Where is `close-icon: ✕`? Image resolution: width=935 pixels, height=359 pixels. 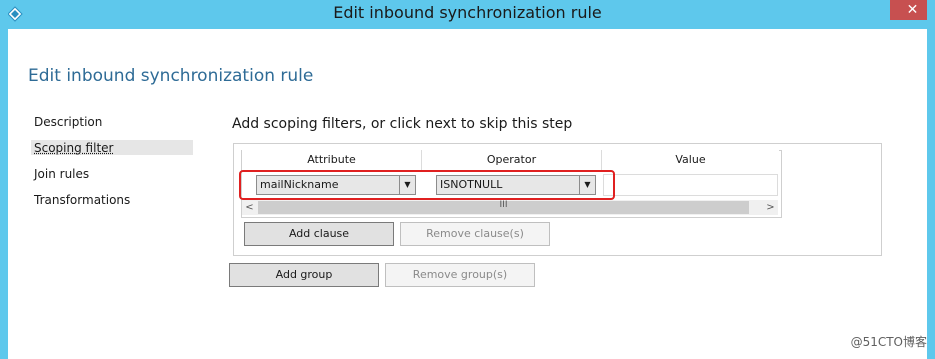
close-icon: ✕ is located at coordinates (912, 10).